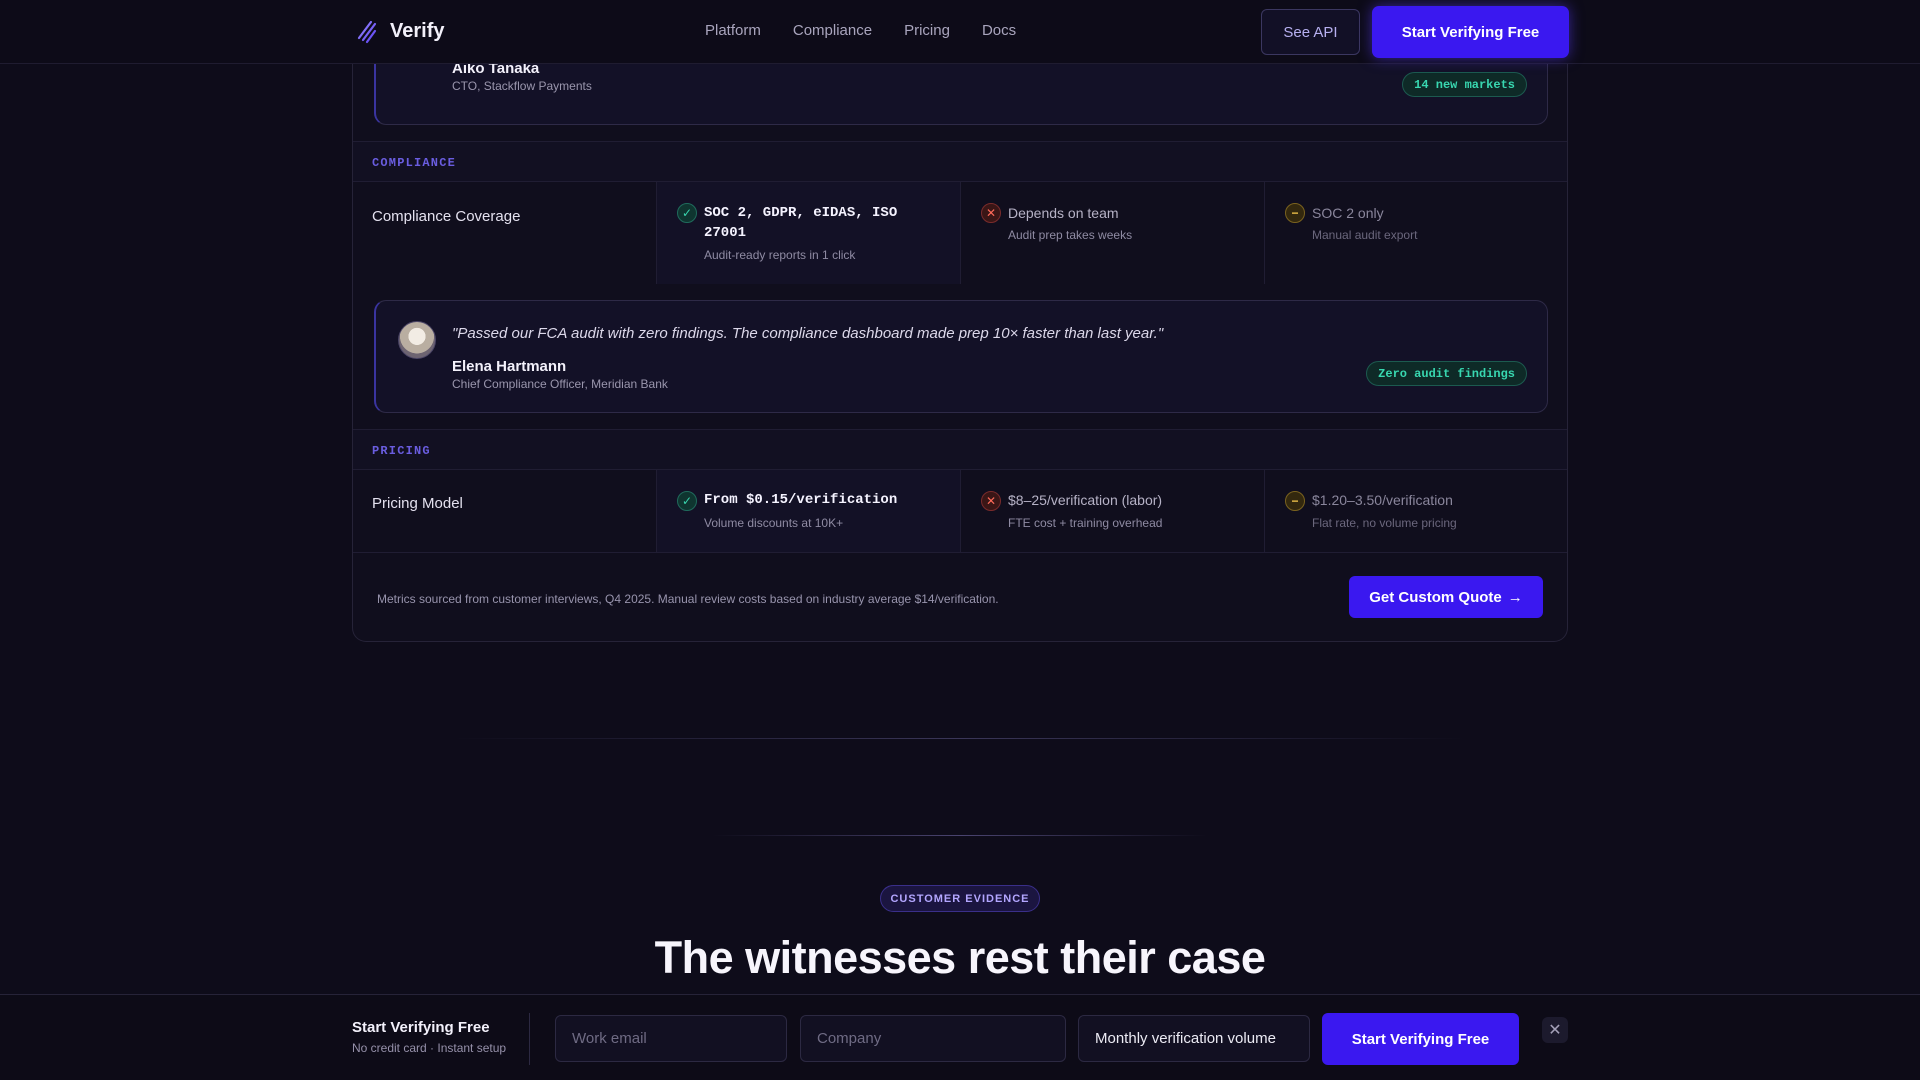 This screenshot has width=1920, height=1080. I want to click on cell-main: $8–25/verification (labor), so click(1085, 500).